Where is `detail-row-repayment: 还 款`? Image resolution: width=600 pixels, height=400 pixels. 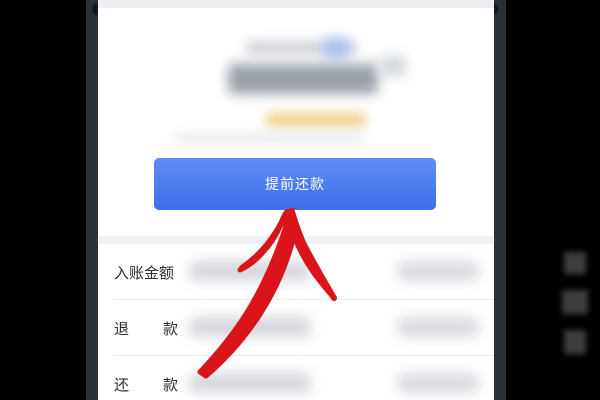
detail-row-repayment: 还 款 is located at coordinates (296, 378).